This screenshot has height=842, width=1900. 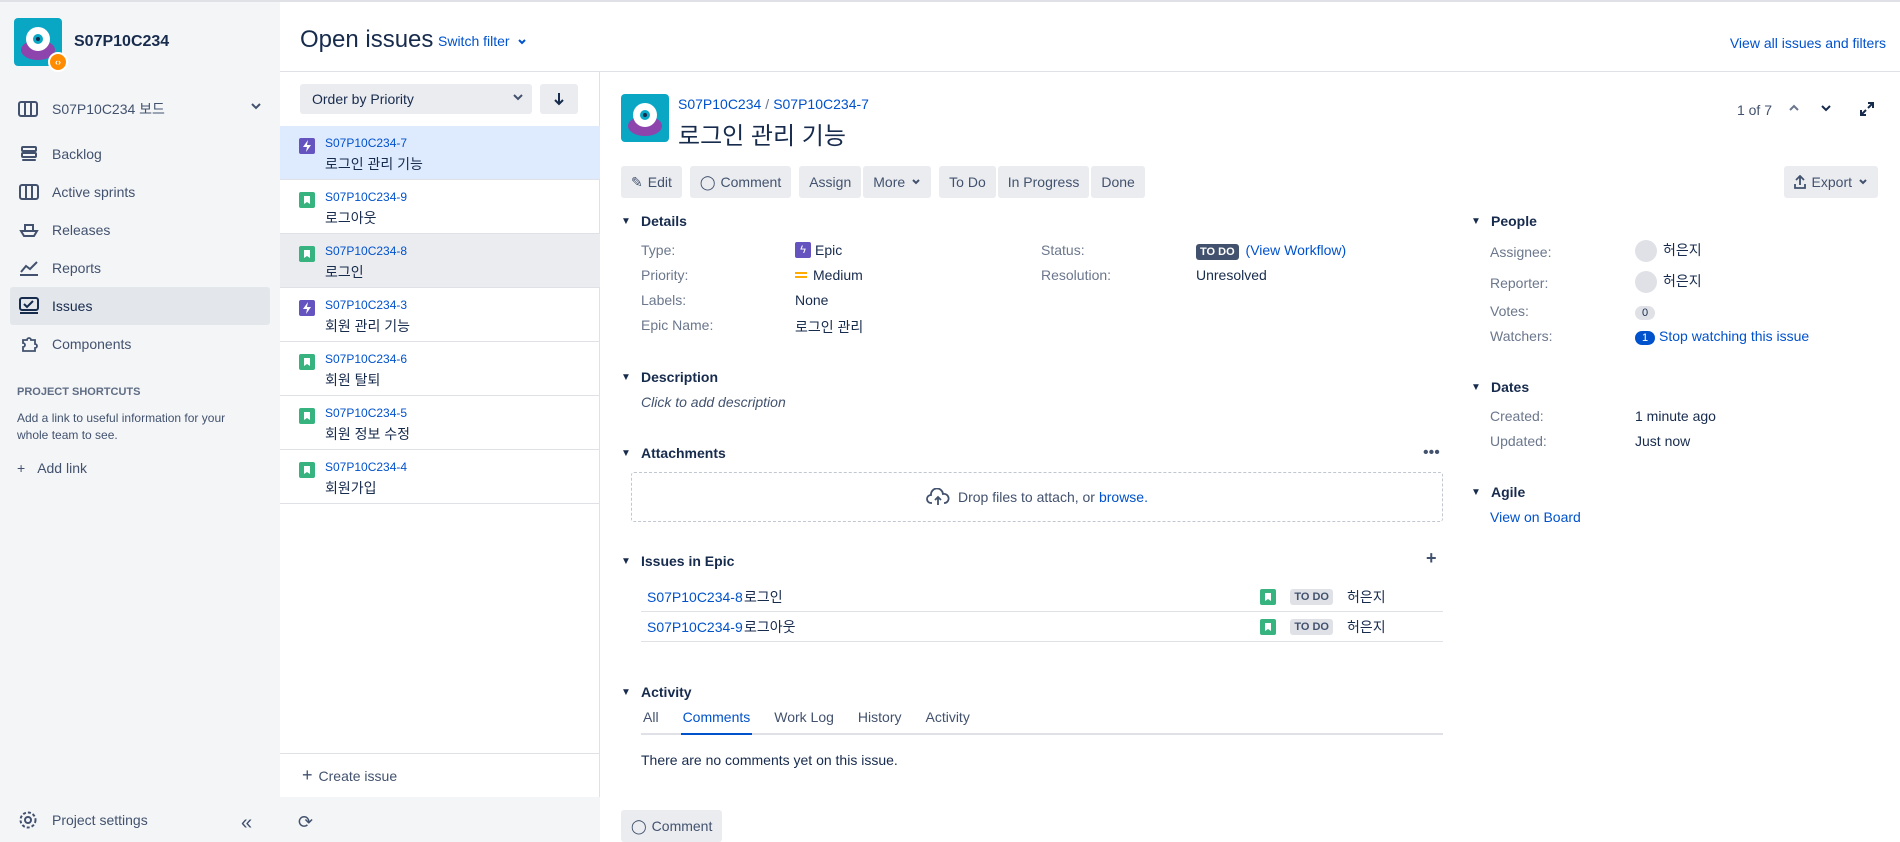 What do you see at coordinates (829, 275) in the screenshot?
I see `priority-value: Medium` at bounding box center [829, 275].